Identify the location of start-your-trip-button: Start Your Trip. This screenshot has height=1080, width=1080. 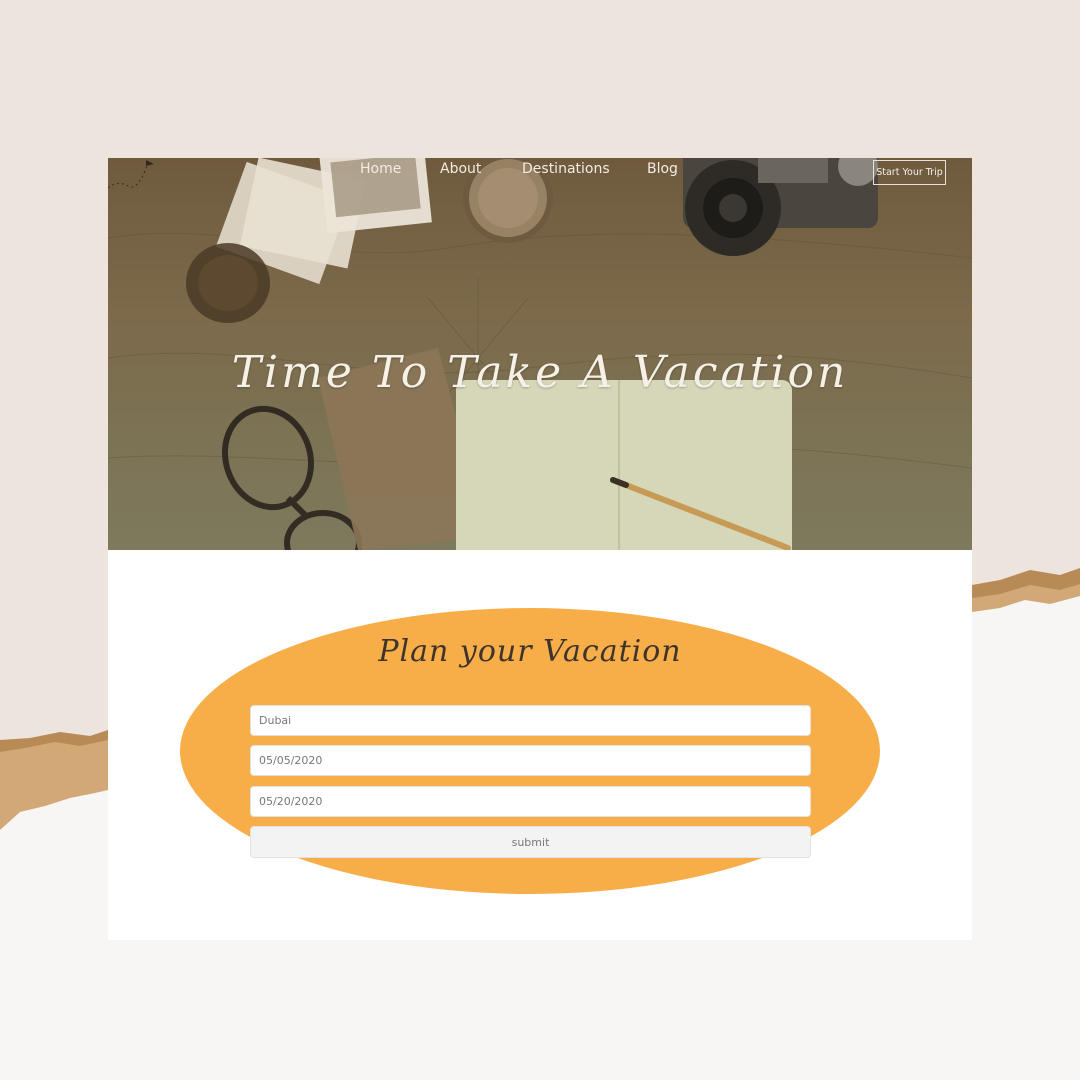
(909, 172).